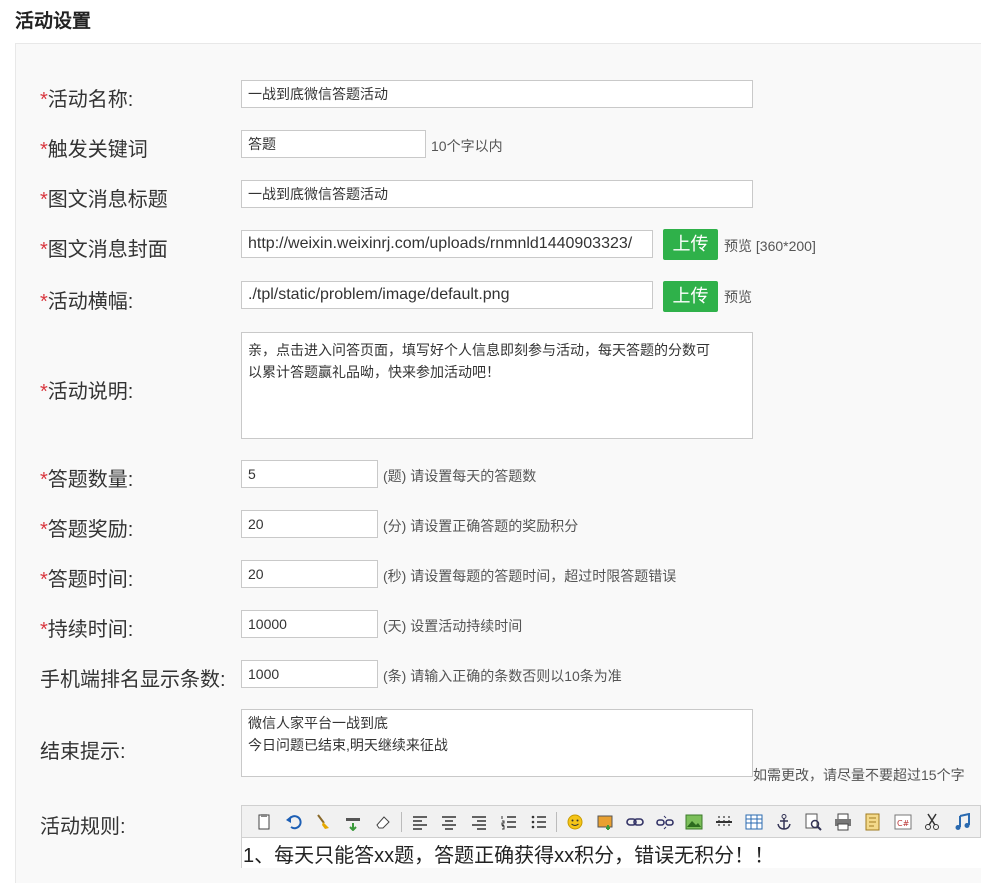 This screenshot has width=981, height=883. What do you see at coordinates (449, 822) in the screenshot?
I see `align-center-icon` at bounding box center [449, 822].